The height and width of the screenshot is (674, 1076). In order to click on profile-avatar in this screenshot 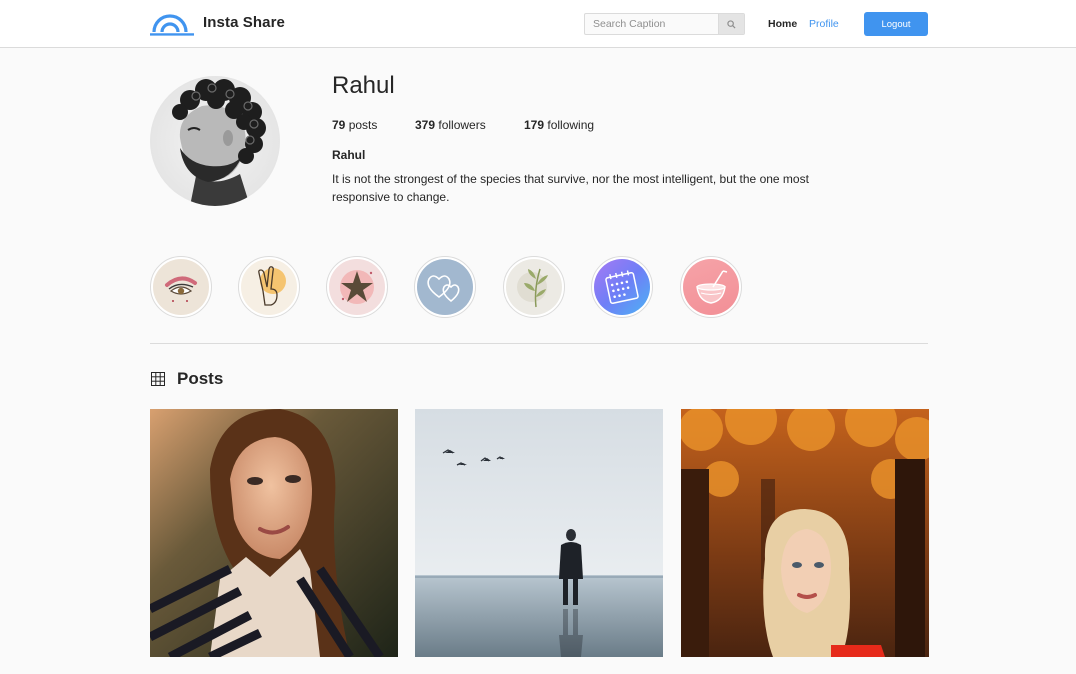, I will do `click(215, 141)`.